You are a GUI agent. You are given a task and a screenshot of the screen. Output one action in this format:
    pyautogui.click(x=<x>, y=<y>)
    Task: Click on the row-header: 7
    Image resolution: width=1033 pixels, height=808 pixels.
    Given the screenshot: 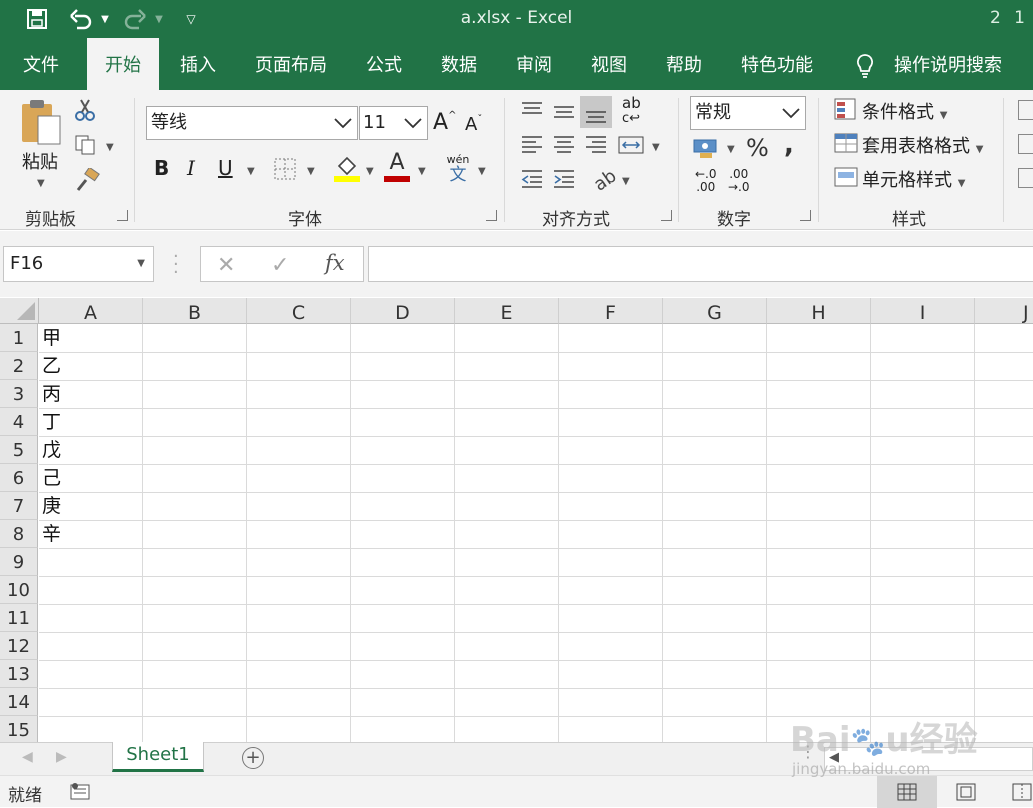 What is the action you would take?
    pyautogui.click(x=19, y=506)
    